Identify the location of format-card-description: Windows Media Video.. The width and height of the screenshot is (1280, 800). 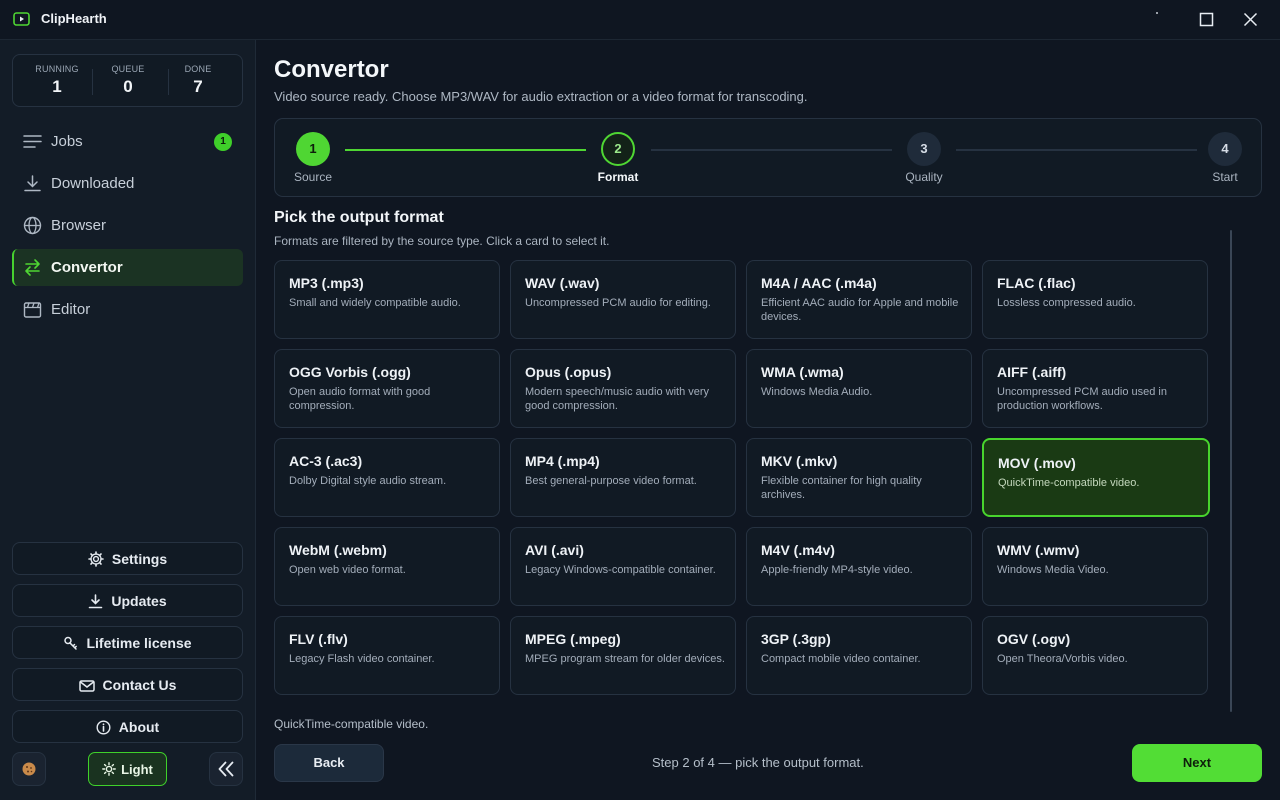
(1053, 570).